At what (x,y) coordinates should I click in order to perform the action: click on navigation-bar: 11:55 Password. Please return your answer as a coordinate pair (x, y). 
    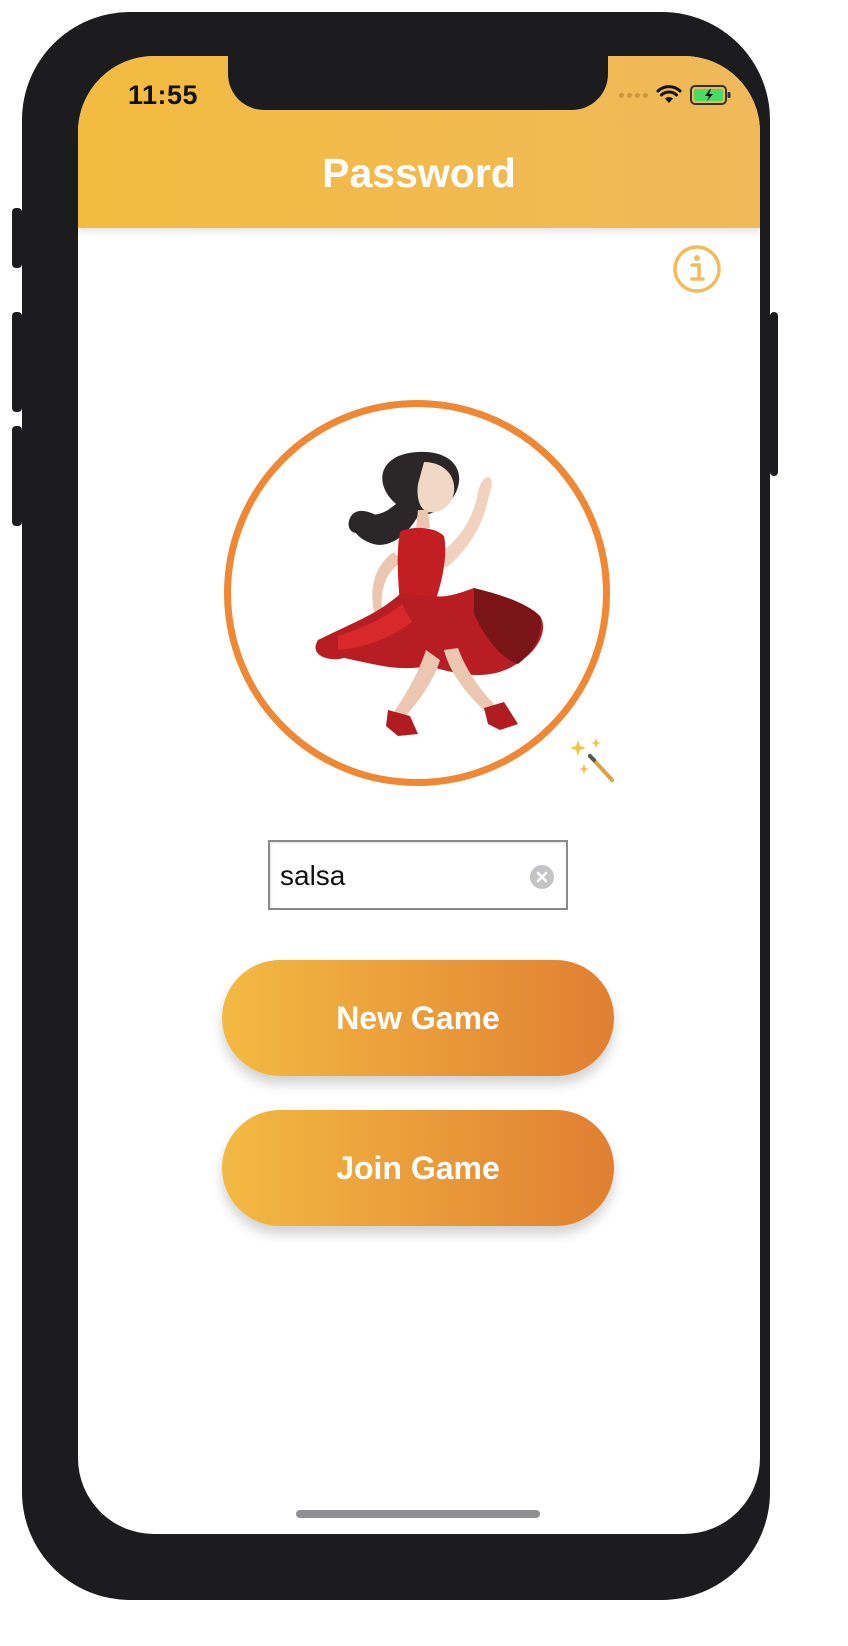
    Looking at the image, I should click on (419, 142).